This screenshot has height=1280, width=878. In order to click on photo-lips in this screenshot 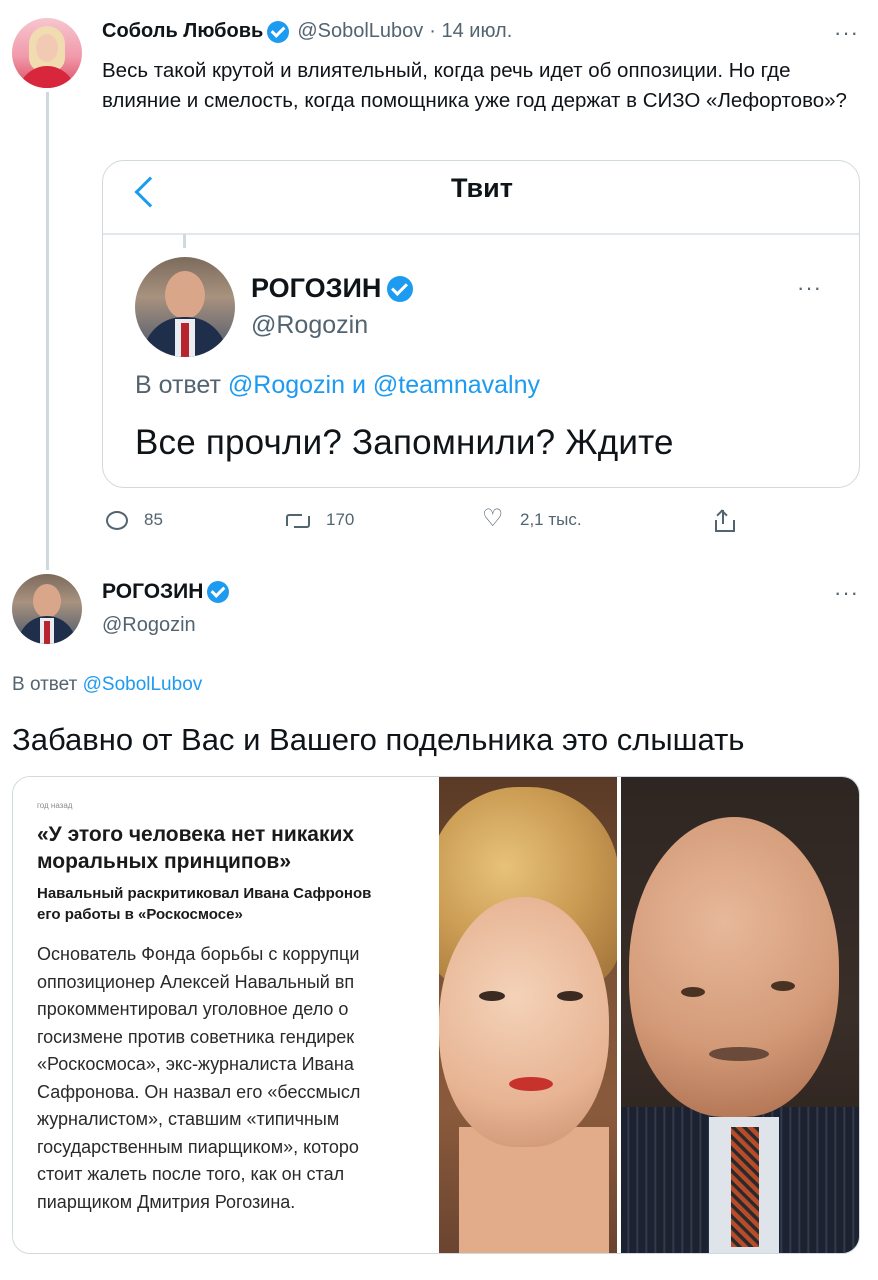, I will do `click(531, 1084)`.